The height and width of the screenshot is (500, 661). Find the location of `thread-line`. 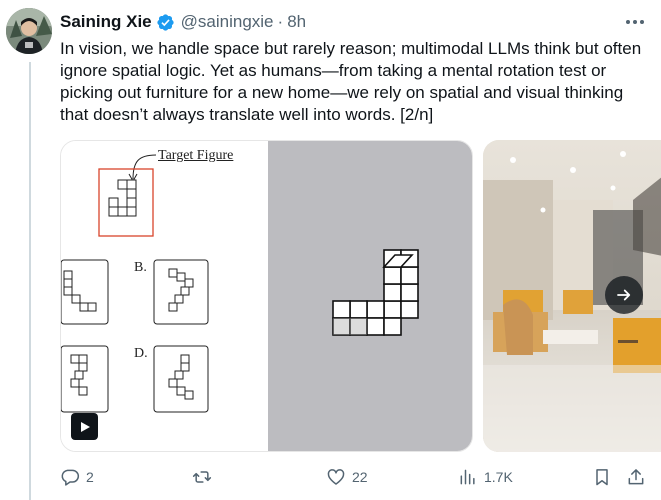

thread-line is located at coordinates (30, 281).